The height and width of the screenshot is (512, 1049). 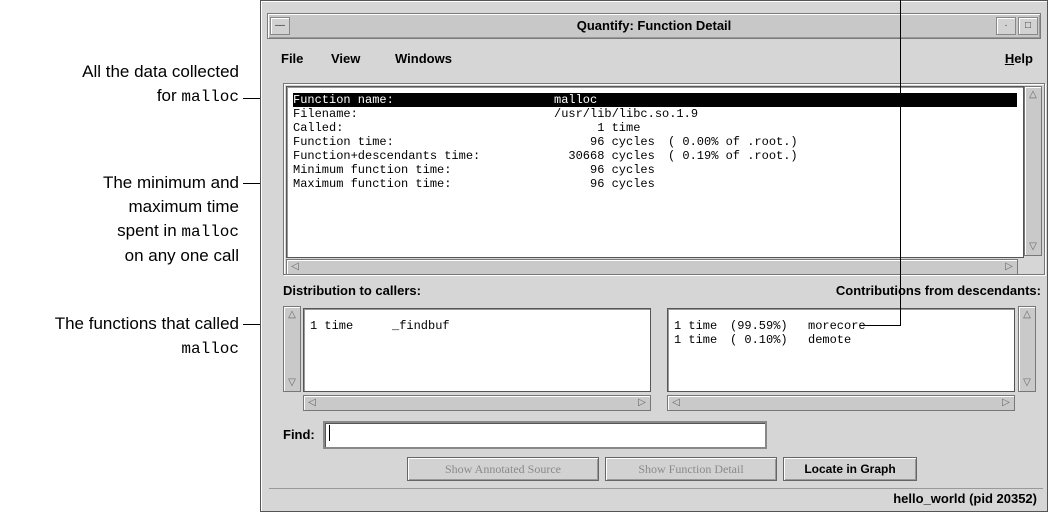 I want to click on detail-label: Function time:, so click(x=343, y=142).